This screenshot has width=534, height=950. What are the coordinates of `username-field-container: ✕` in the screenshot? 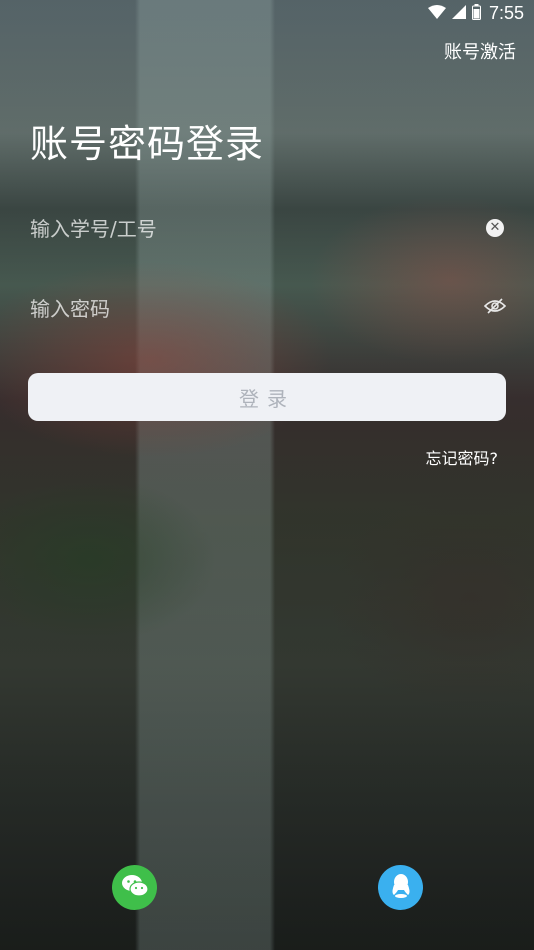 It's located at (268, 229).